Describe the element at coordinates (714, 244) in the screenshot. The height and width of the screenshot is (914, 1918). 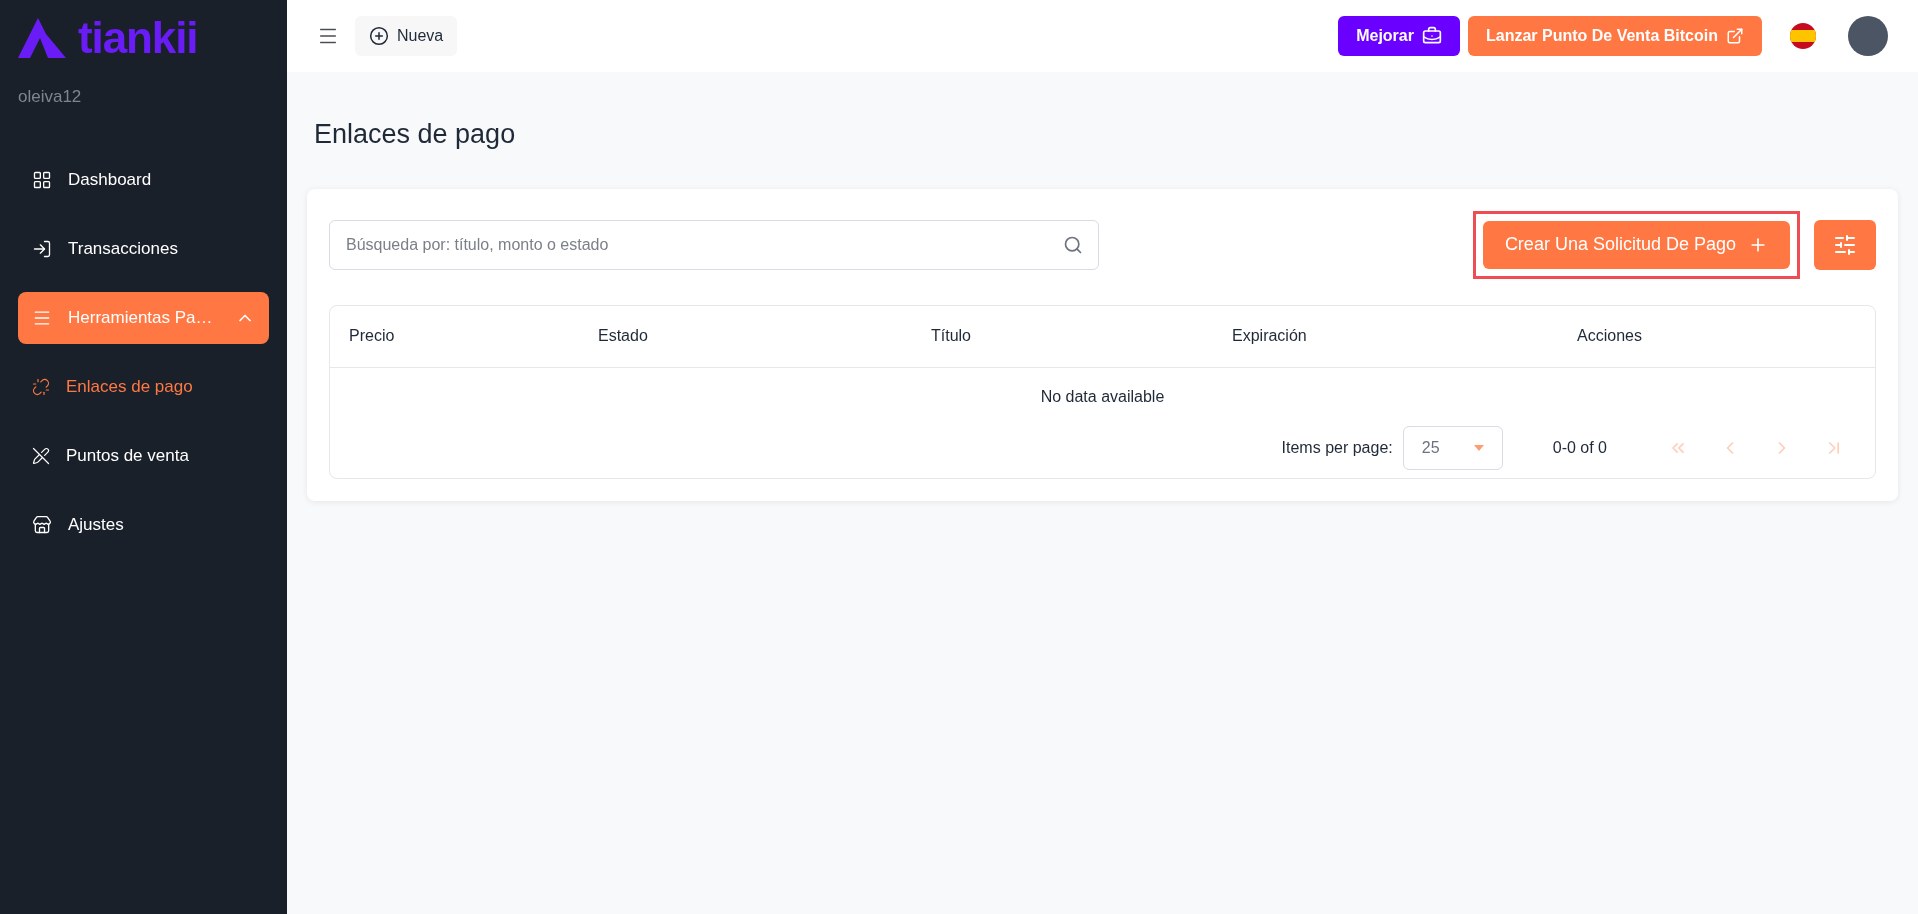
I see `search-field: Búsqueda por: título, monto o estado` at that location.